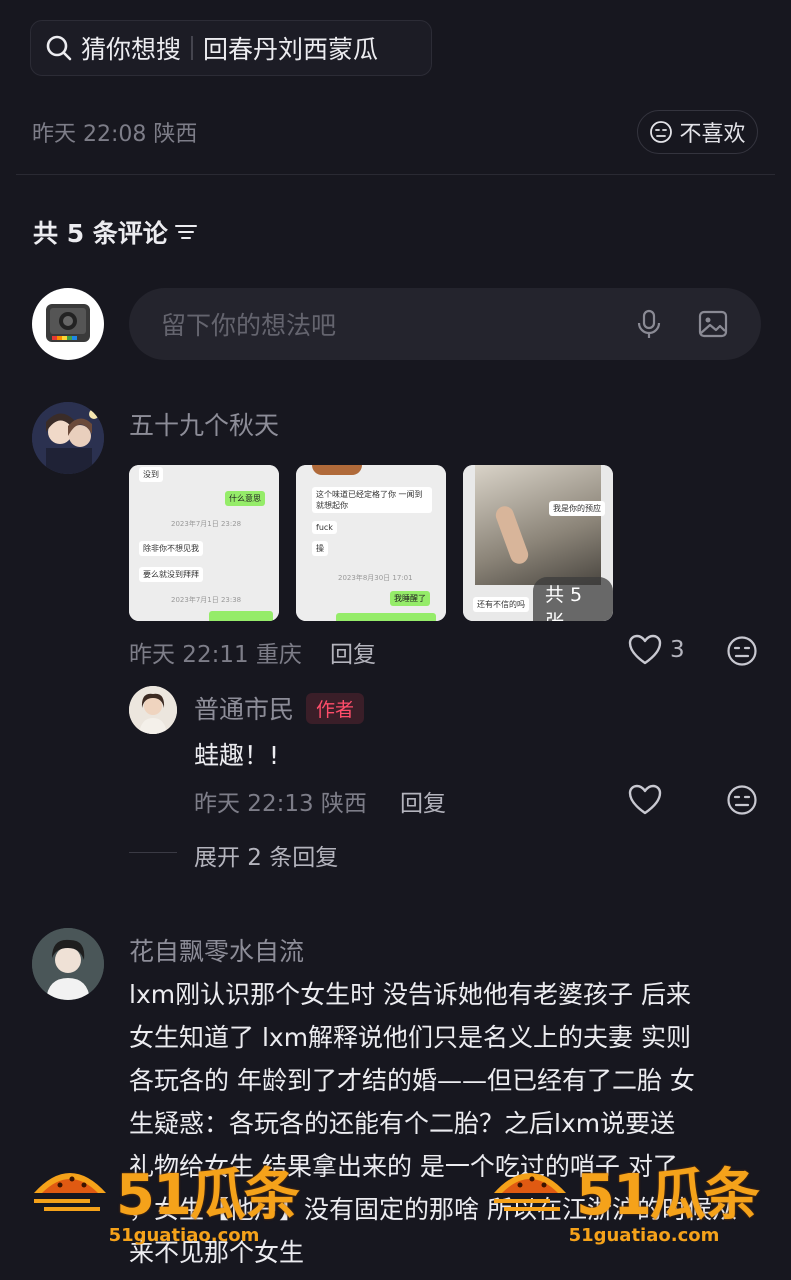 The height and width of the screenshot is (1280, 791). I want to click on sort-filter-icon, so click(186, 232).